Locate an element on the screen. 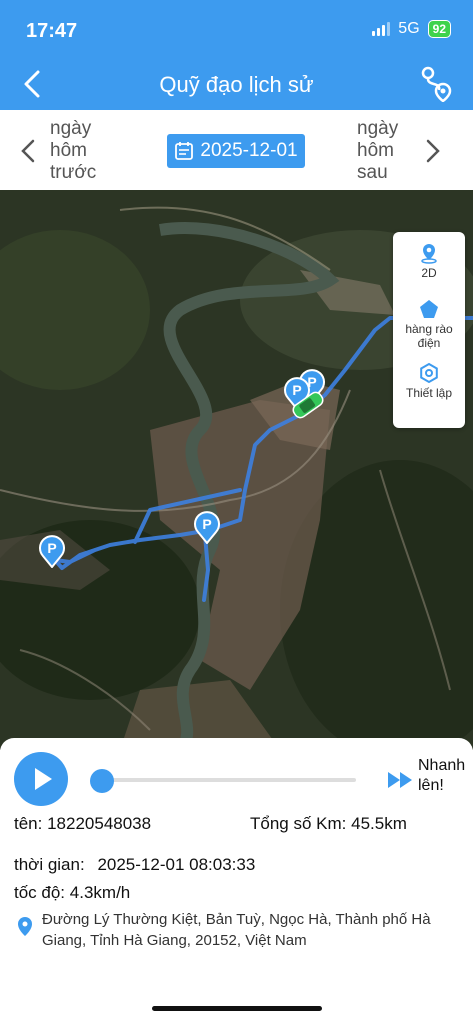 Image resolution: width=473 pixels, height=1024 pixels. settings-button: Thiết lập is located at coordinates (429, 381).